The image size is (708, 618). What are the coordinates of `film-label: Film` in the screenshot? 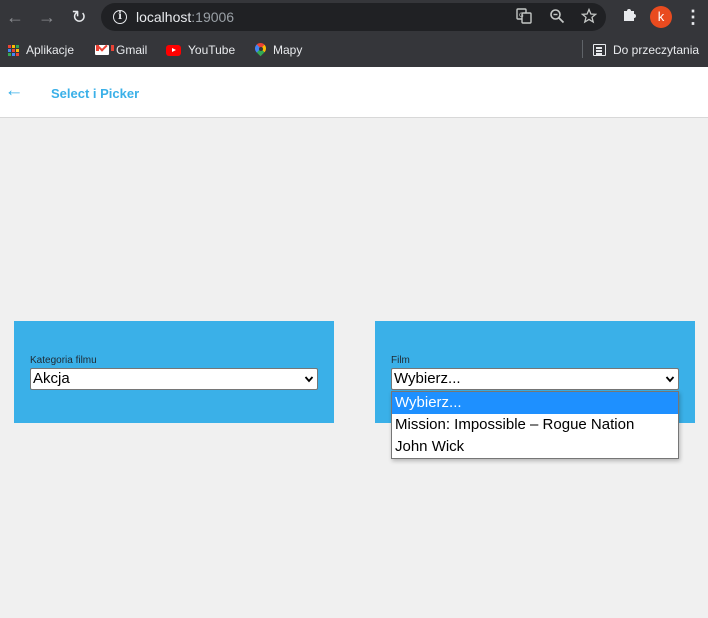 It's located at (400, 360).